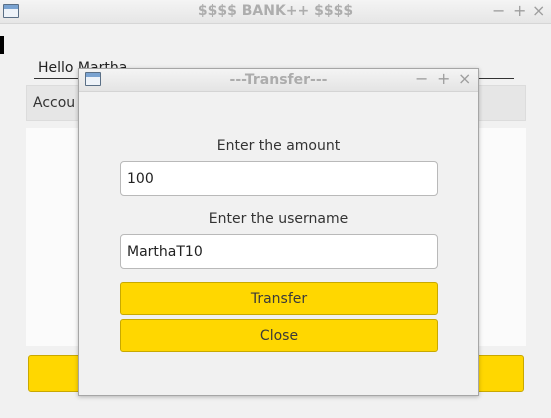 Image resolution: width=551 pixels, height=418 pixels. Describe the element at coordinates (278, 146) in the screenshot. I see `amount-label: Enter the amount` at that location.